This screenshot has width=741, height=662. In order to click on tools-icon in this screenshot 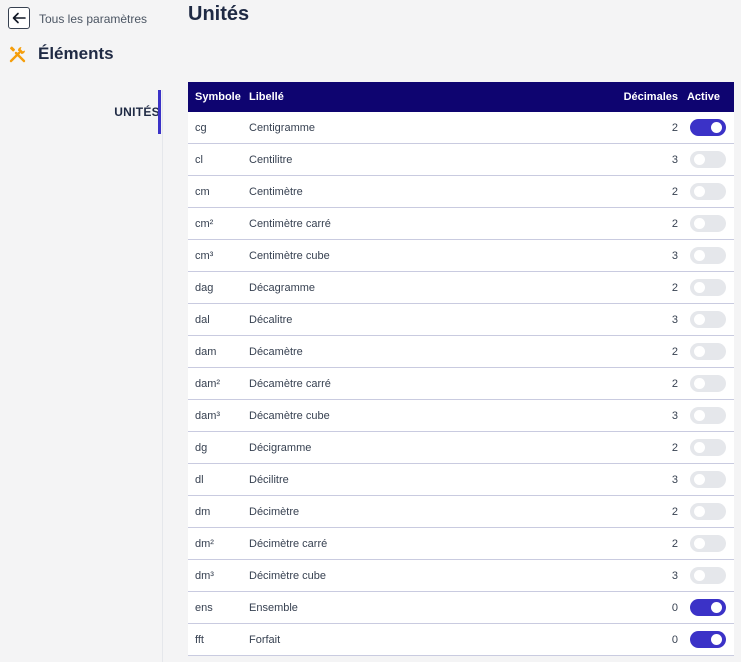, I will do `click(17, 54)`.